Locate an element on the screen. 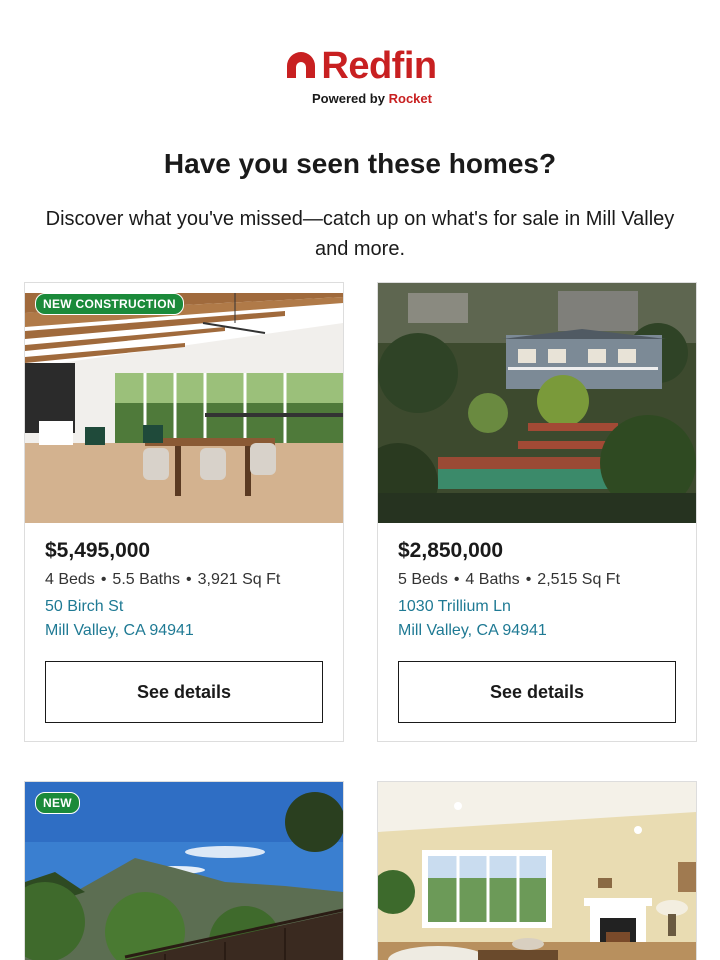  listing-facts: 4 Beds • 5.5 Baths • 3,921 Sq Ft is located at coordinates (162, 580).